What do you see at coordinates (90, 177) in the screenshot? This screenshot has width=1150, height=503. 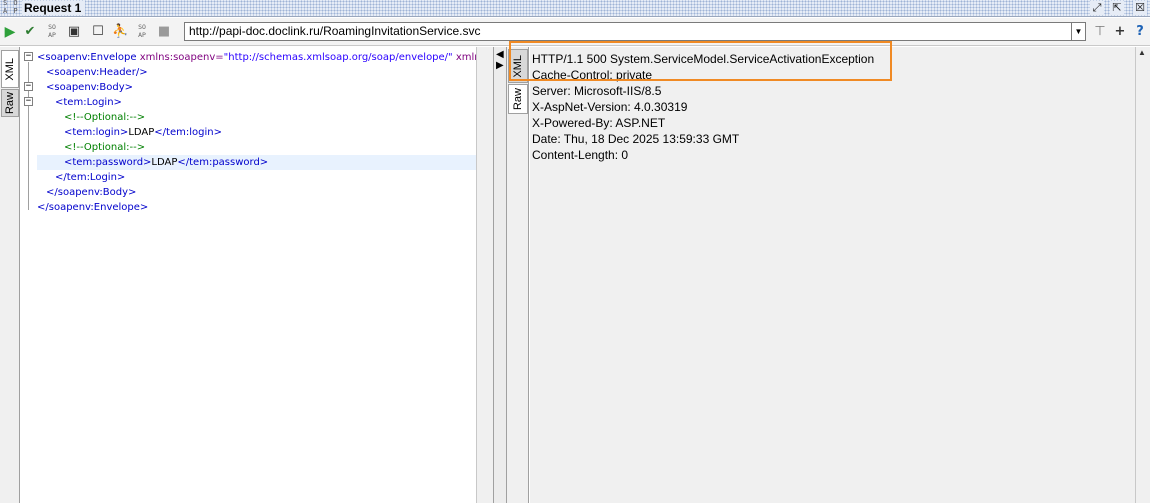 I see `xml-token: </tem:Login>` at bounding box center [90, 177].